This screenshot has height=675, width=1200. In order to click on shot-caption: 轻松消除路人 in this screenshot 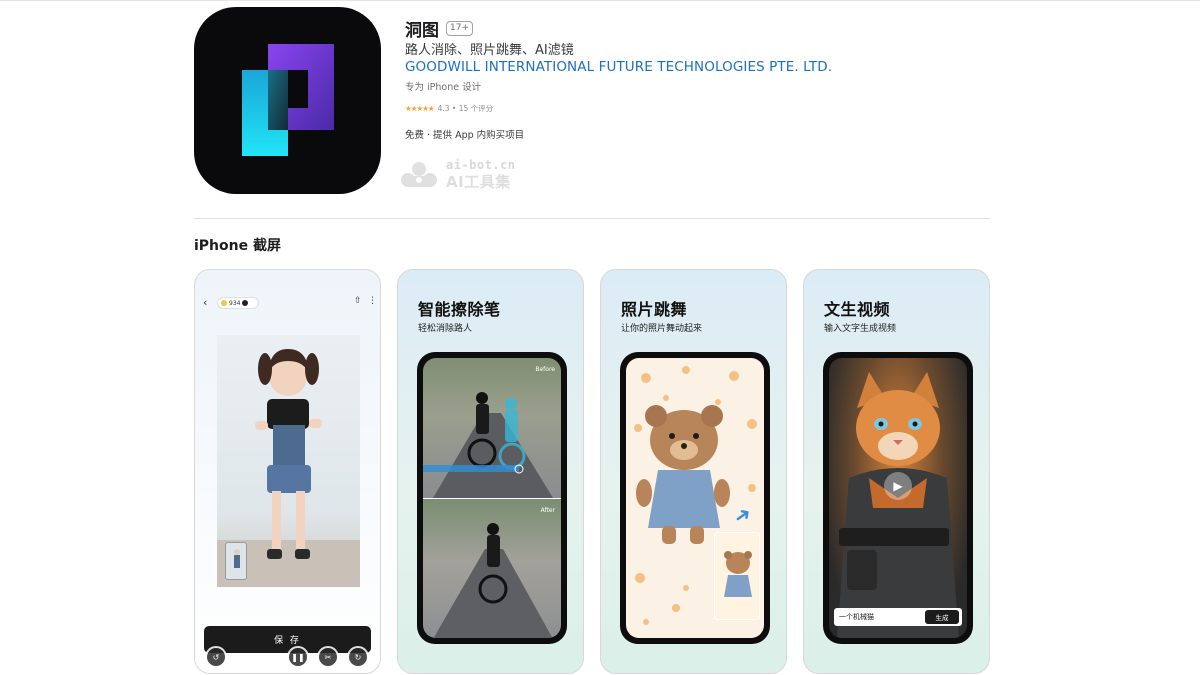, I will do `click(445, 329)`.